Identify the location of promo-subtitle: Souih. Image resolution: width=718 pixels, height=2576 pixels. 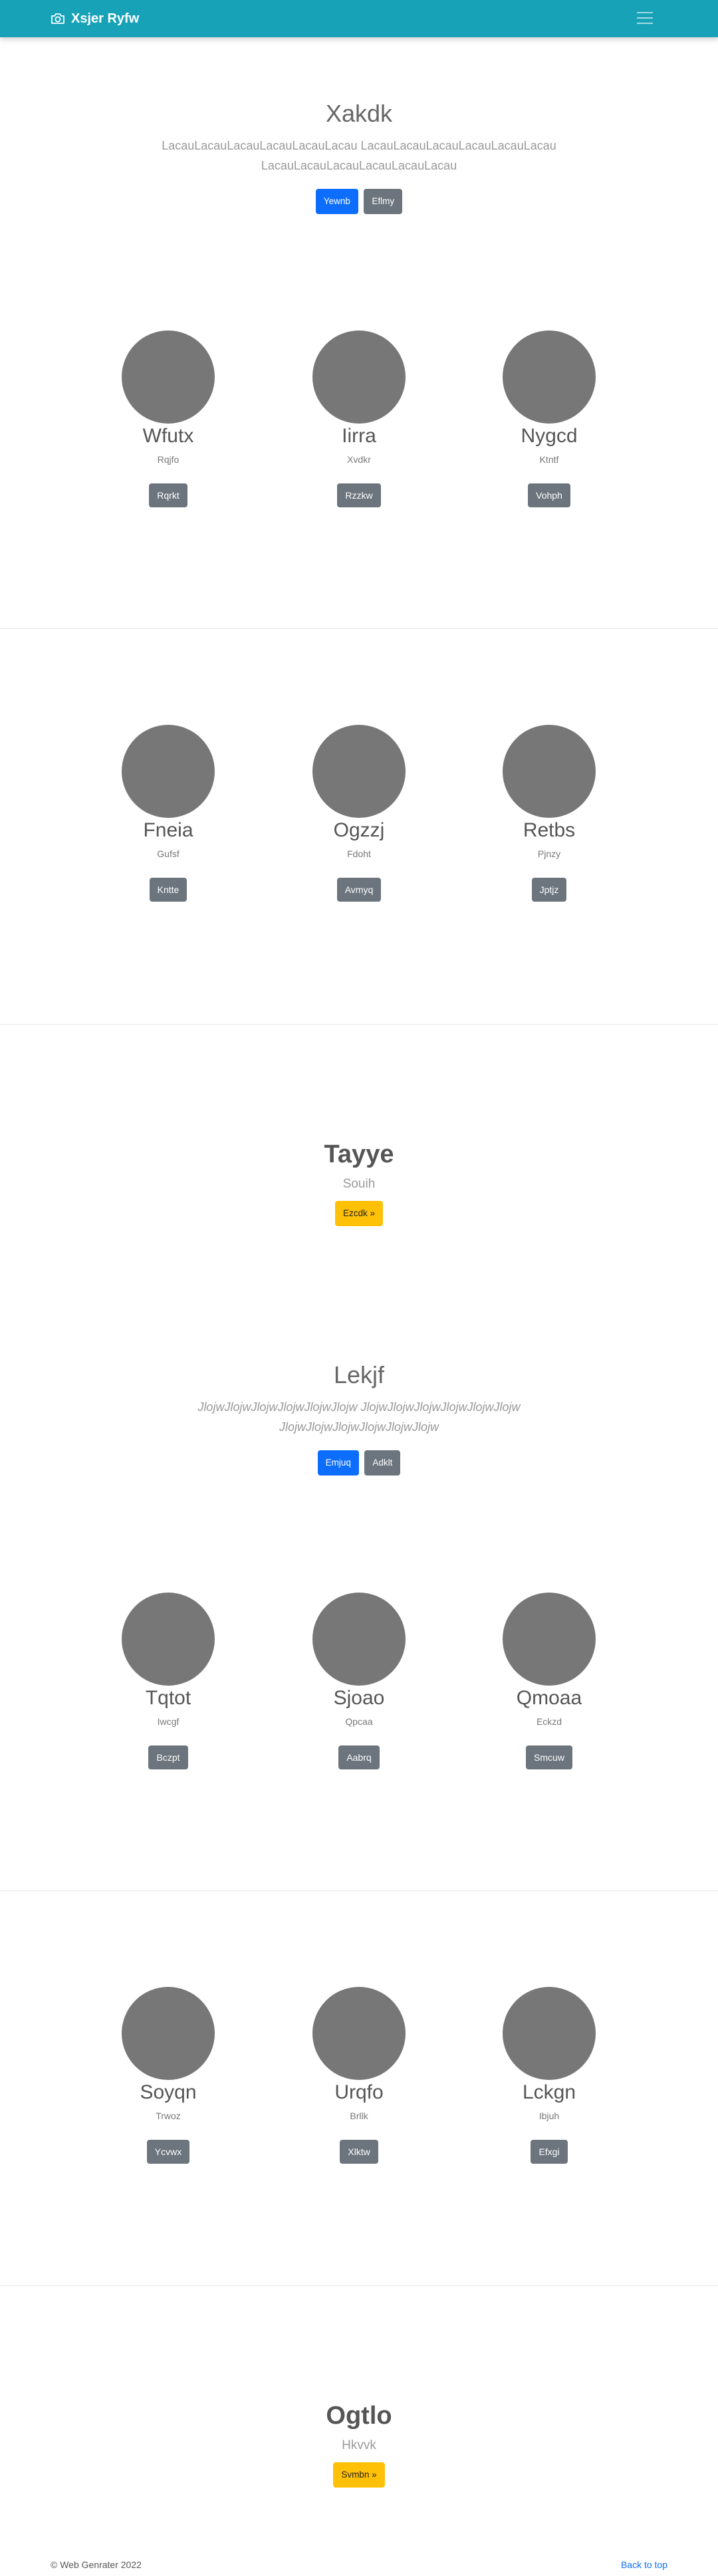
(359, 1184).